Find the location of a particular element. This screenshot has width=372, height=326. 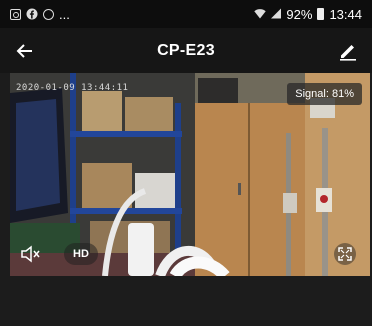

fullscreen-icon is located at coordinates (345, 254).